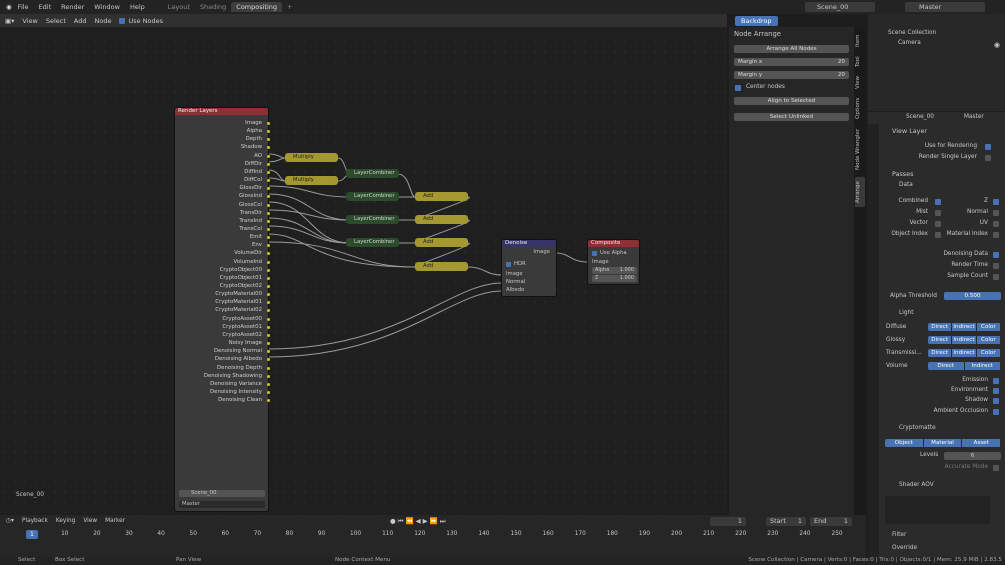 Image resolution: width=1005 pixels, height=565 pixels. I want to click on current-frame-field: 1, so click(728, 521).